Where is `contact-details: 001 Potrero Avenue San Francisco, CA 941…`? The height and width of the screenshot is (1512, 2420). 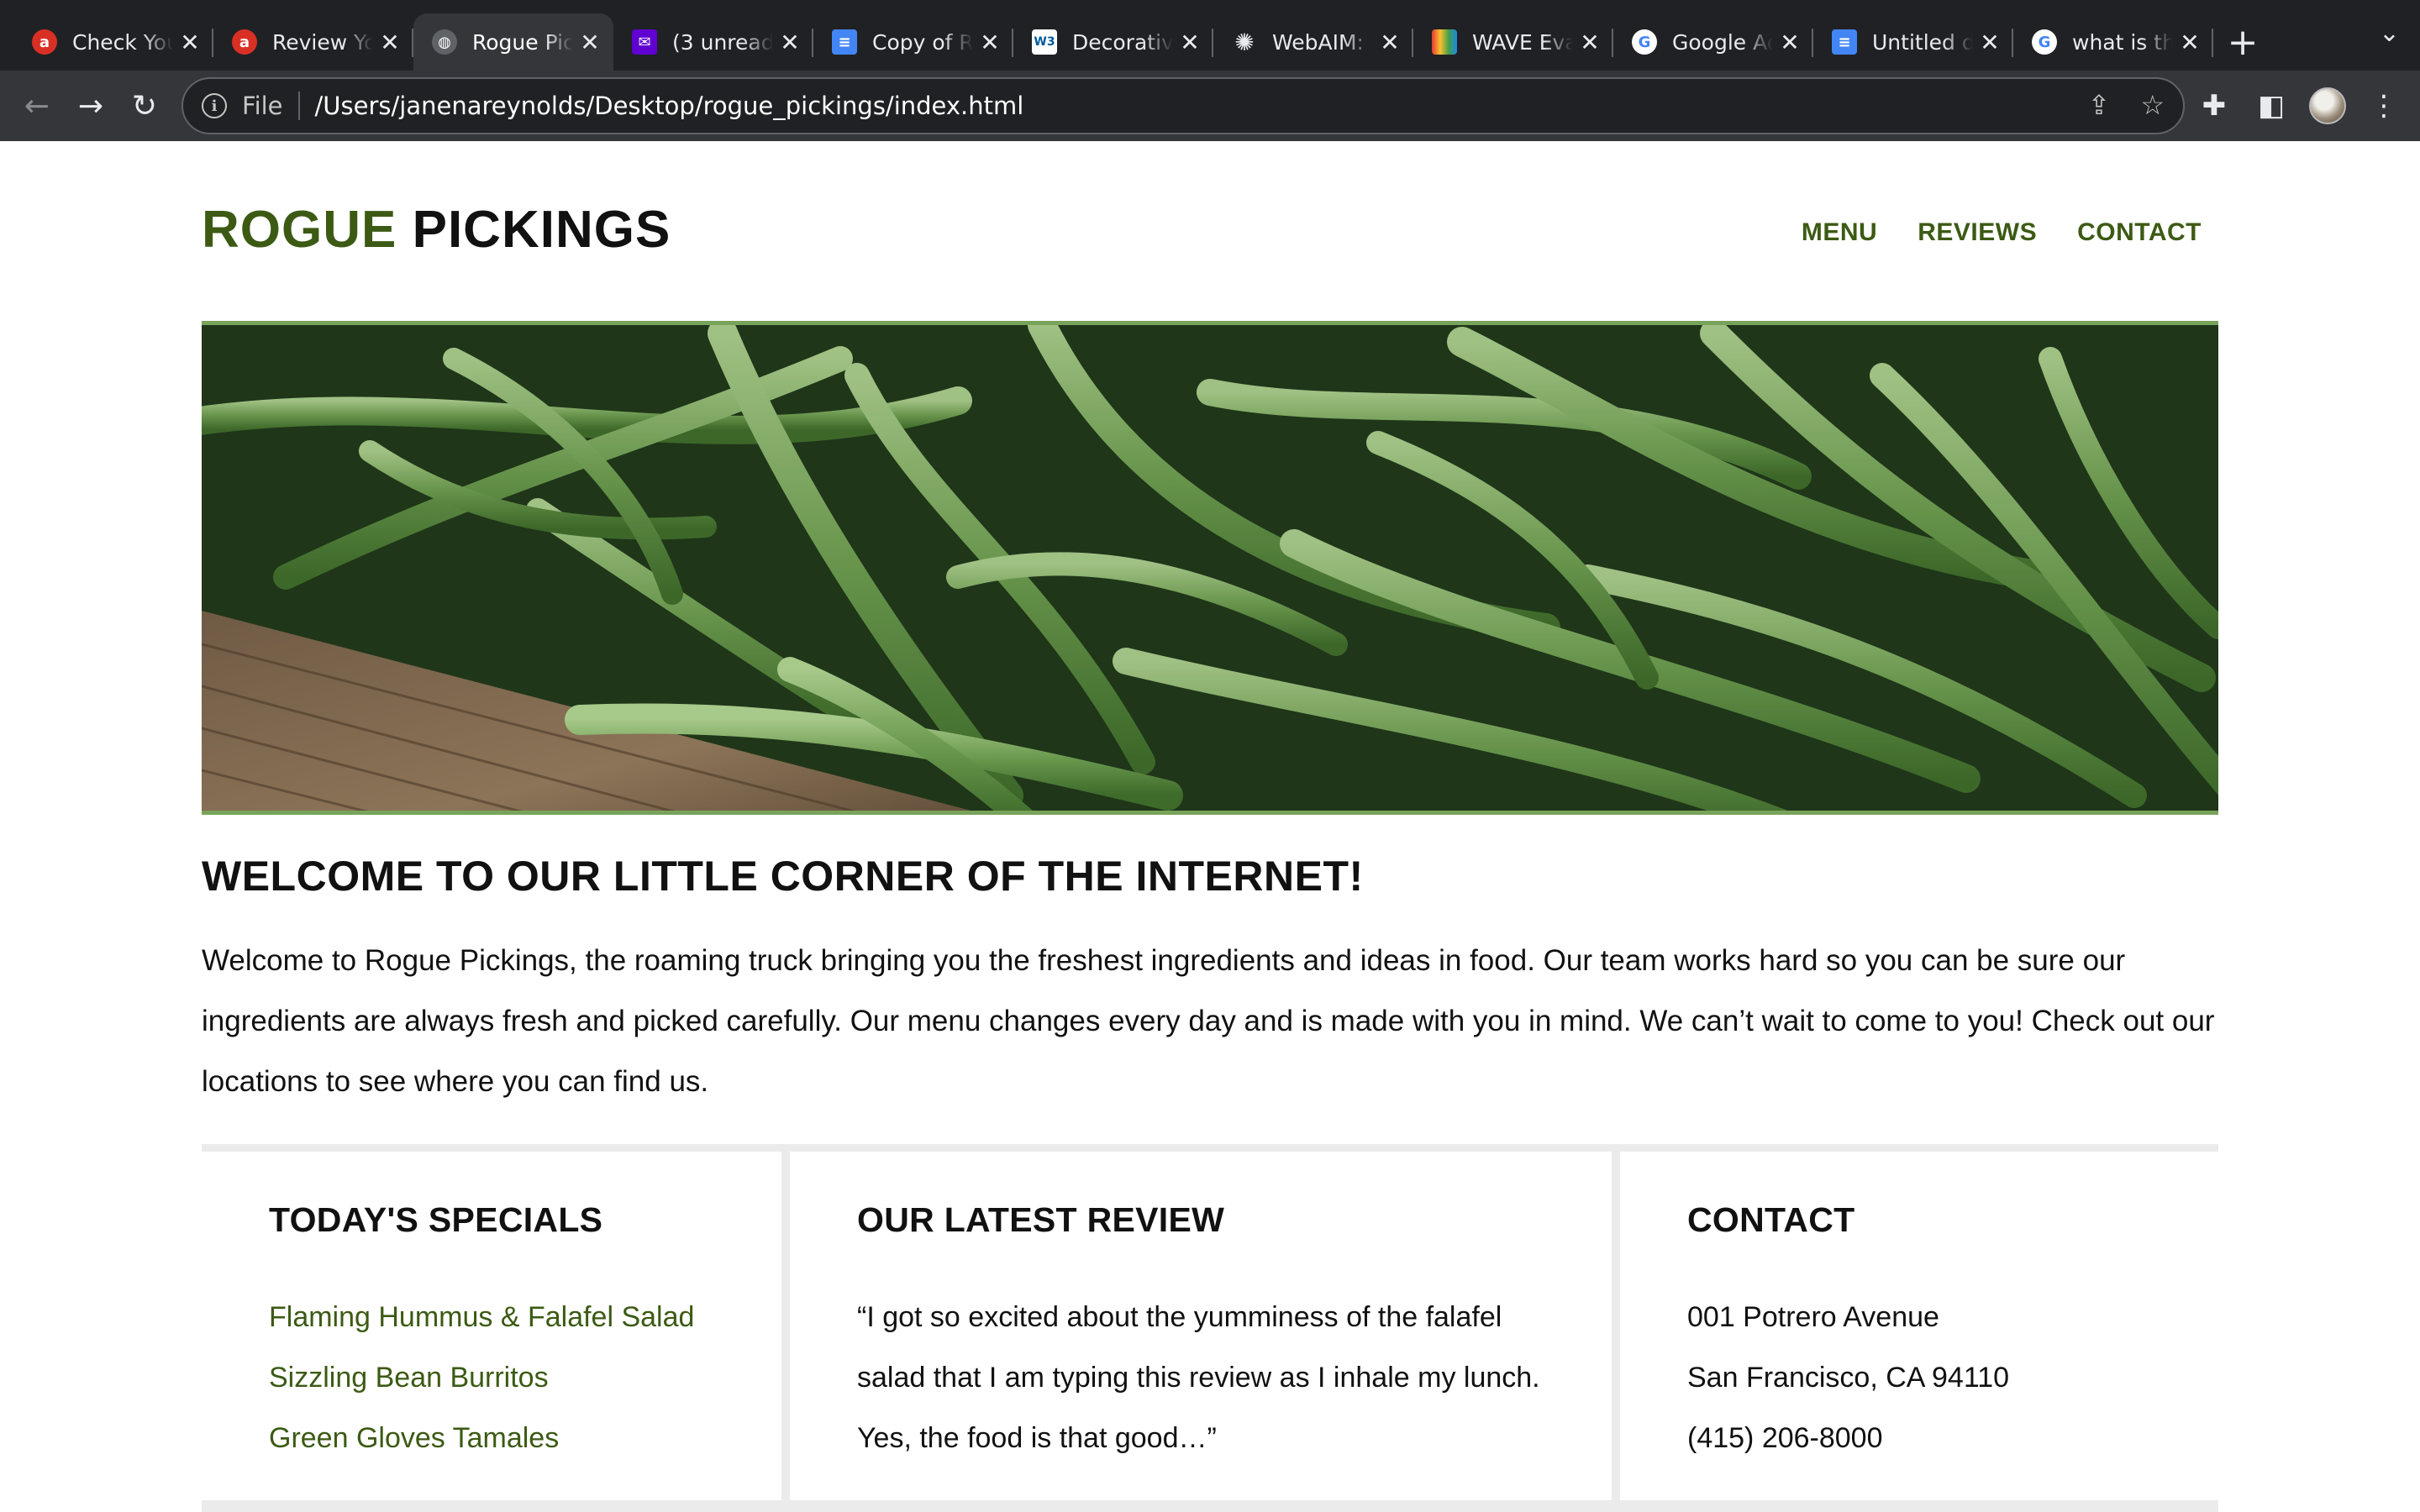
contact-details: 001 Potrero Avenue San Francisco, CA 941… is located at coordinates (1952, 1377).